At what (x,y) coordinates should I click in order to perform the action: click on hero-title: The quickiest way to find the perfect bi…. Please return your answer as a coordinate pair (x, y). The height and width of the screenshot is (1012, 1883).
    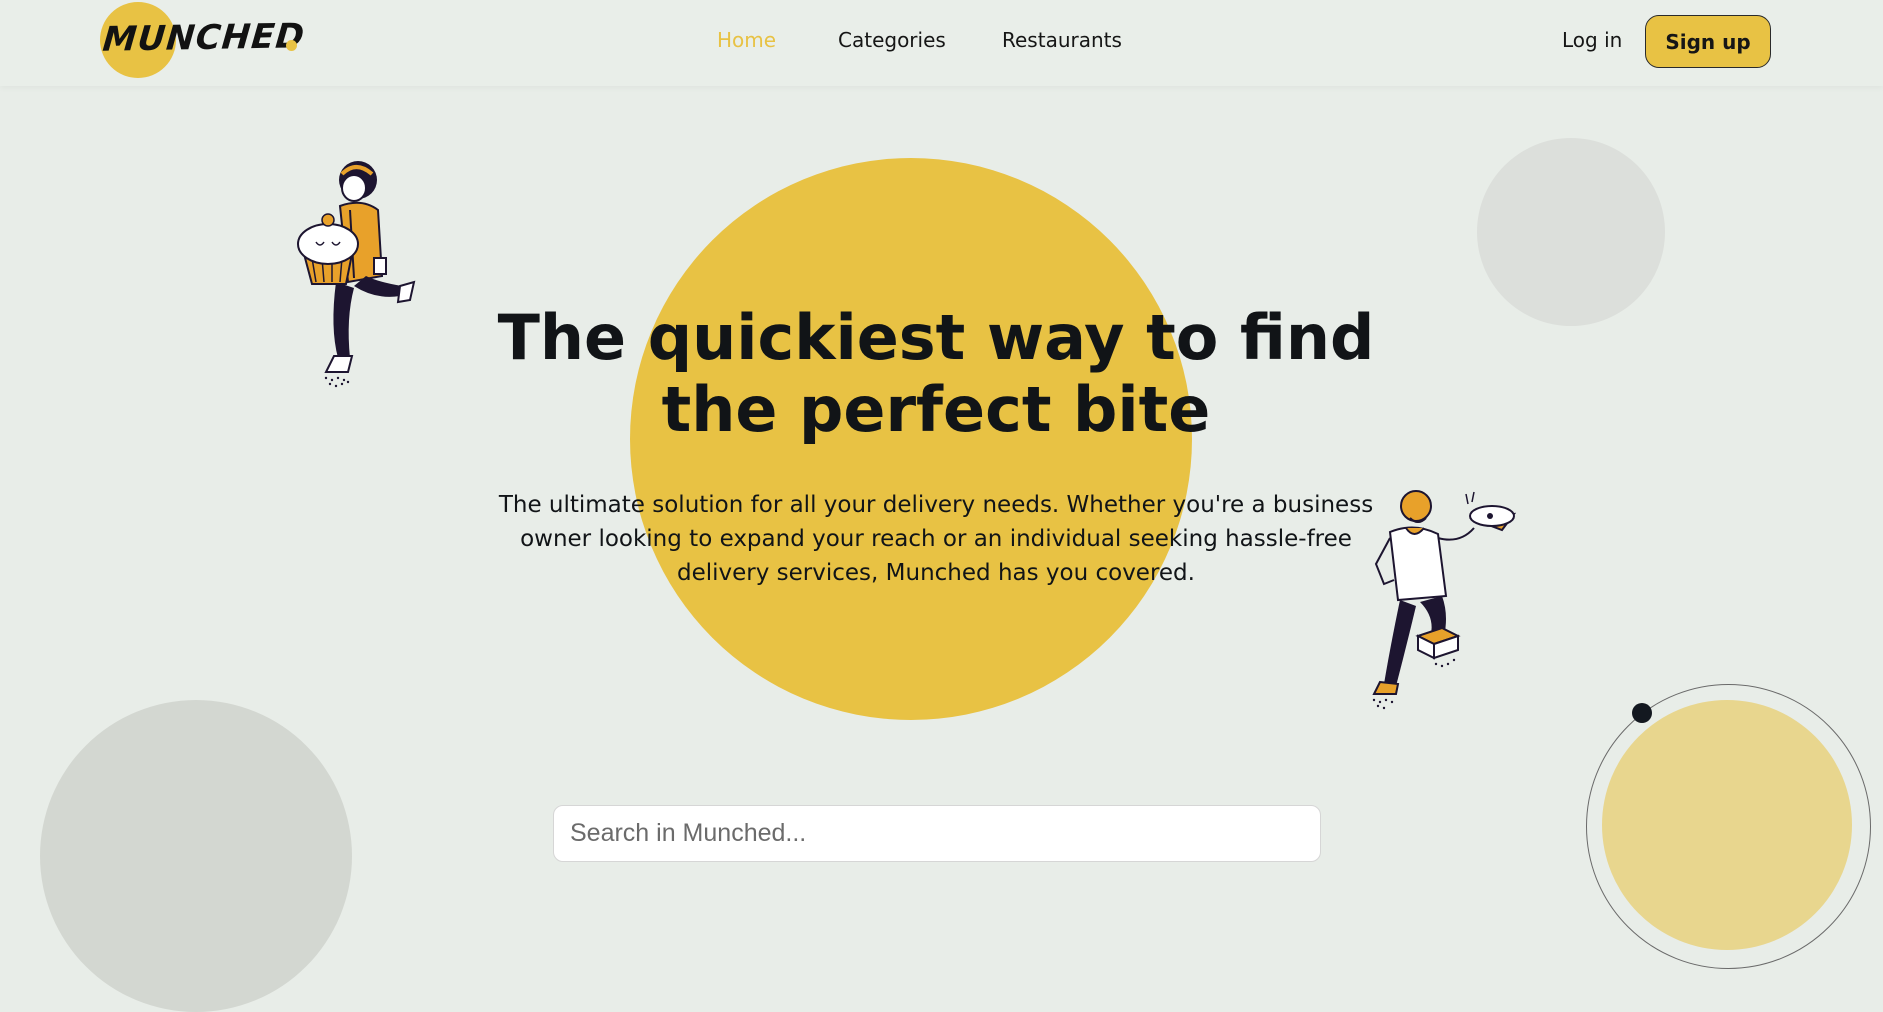
    Looking at the image, I should click on (936, 373).